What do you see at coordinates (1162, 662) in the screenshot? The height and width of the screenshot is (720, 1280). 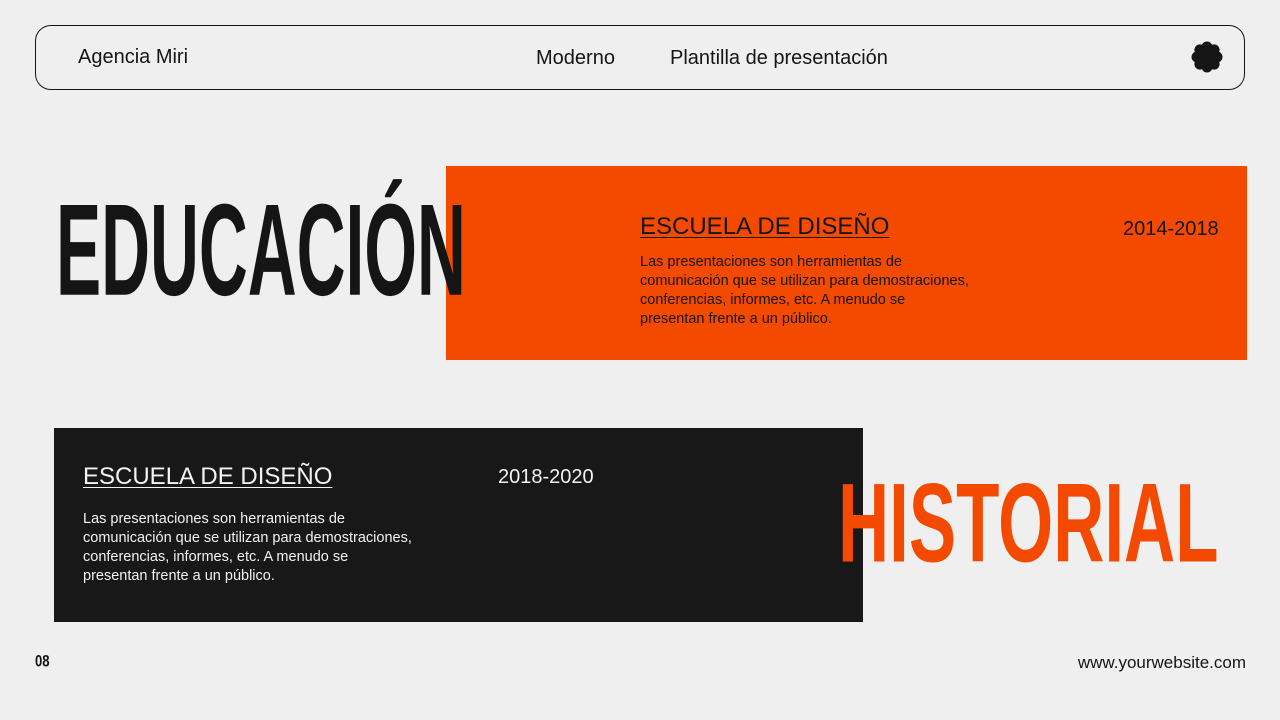 I see `website-link: www.yourwebsite.com` at bounding box center [1162, 662].